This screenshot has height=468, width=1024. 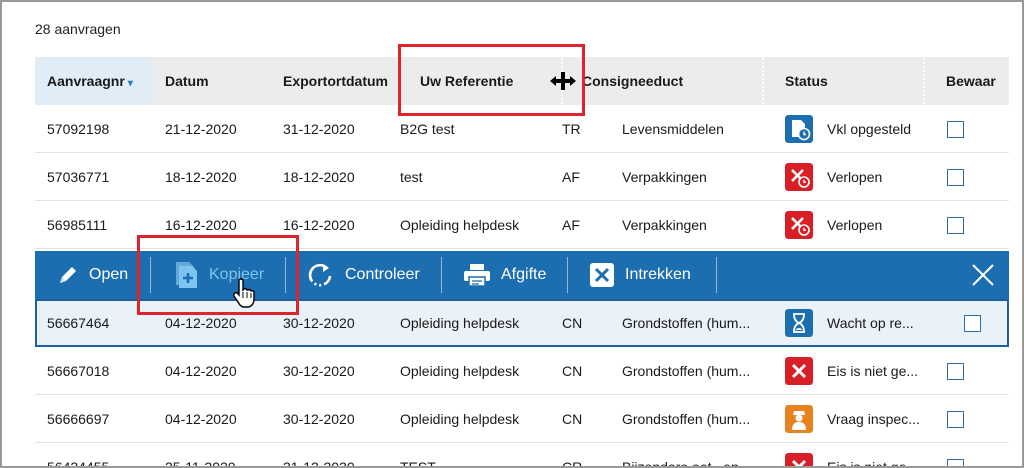 What do you see at coordinates (524, 274) in the screenshot?
I see `afgifte-button-label: Afgifte` at bounding box center [524, 274].